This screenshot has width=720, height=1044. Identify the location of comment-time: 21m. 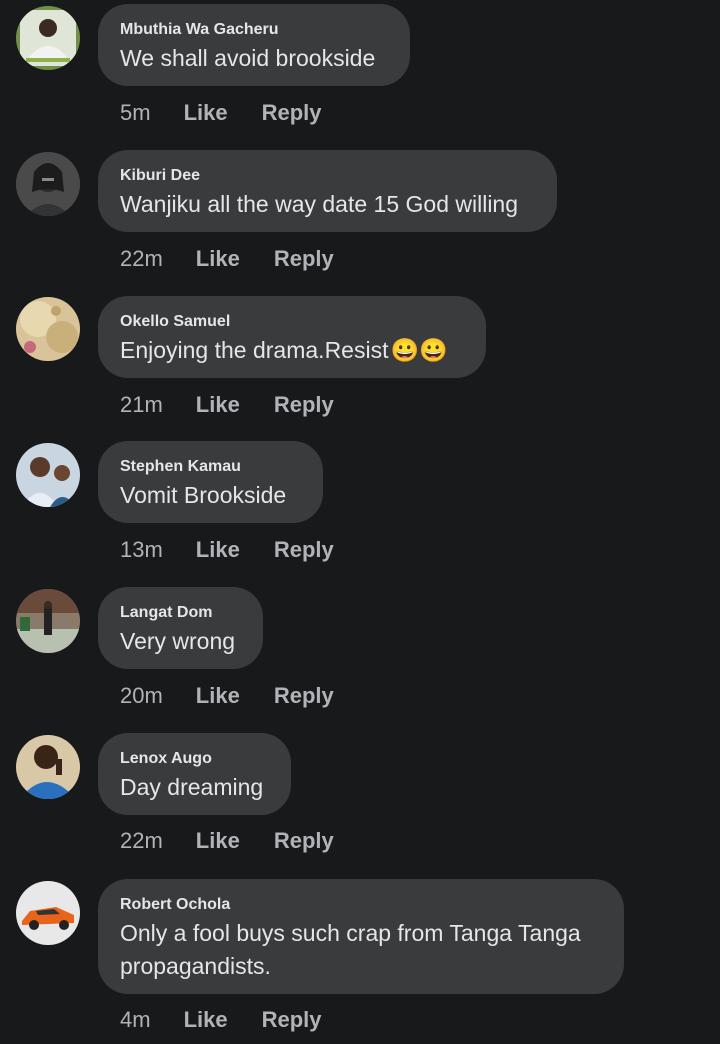
(141, 404).